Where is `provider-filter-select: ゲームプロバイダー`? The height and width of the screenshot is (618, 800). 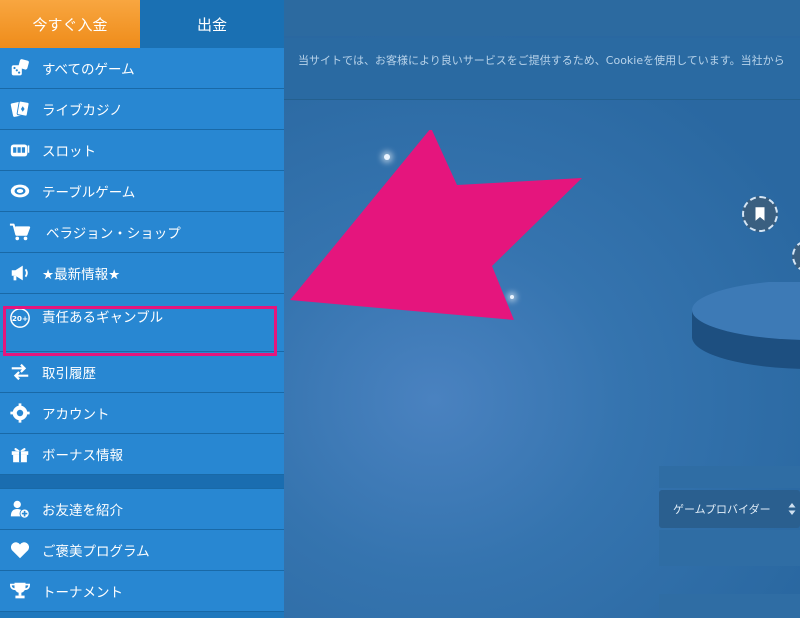 provider-filter-select: ゲームプロバイダー is located at coordinates (729, 509).